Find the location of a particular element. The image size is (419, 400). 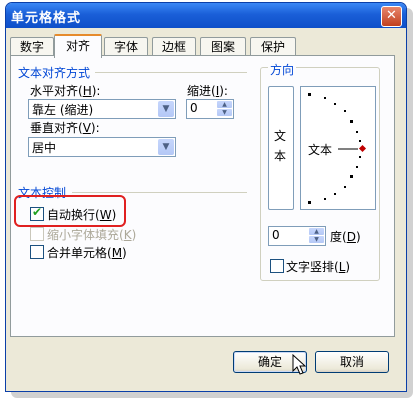

text-alignment-heading: 文本对齐方式 is located at coordinates (54, 73).